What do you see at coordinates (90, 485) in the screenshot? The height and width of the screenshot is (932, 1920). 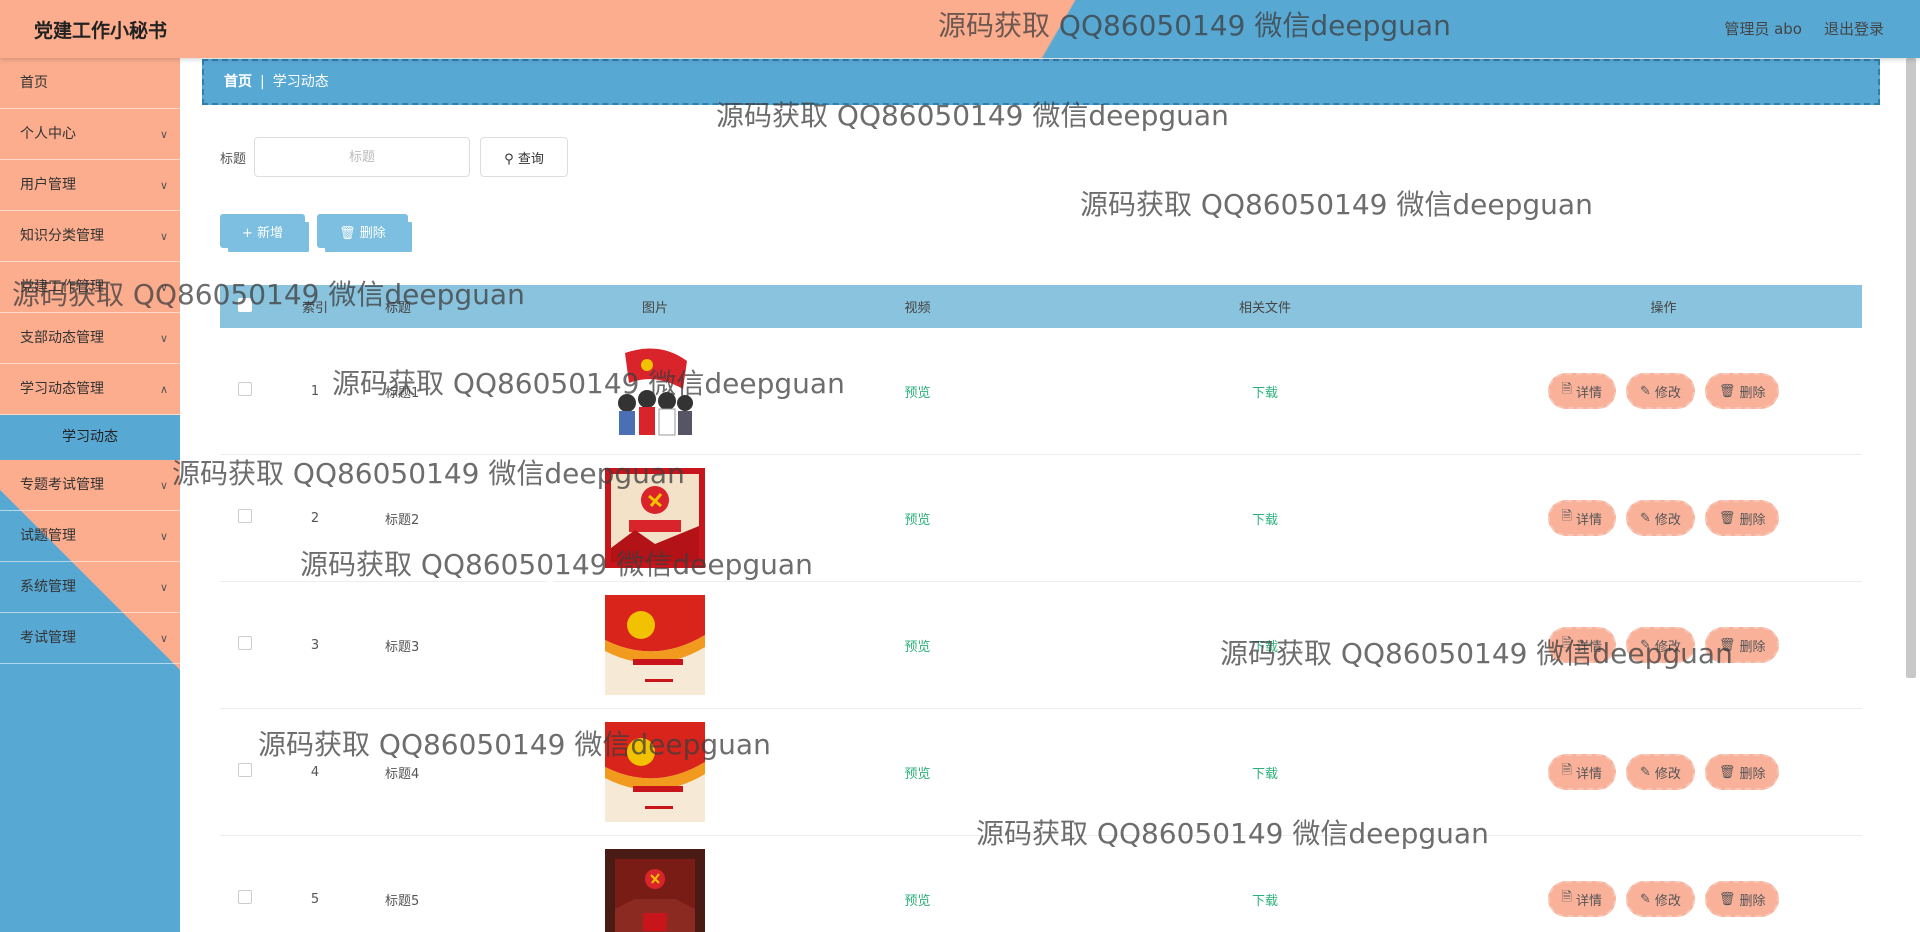 I see `sidebar-item-topic-exam: 专题考试管理 ∨` at bounding box center [90, 485].